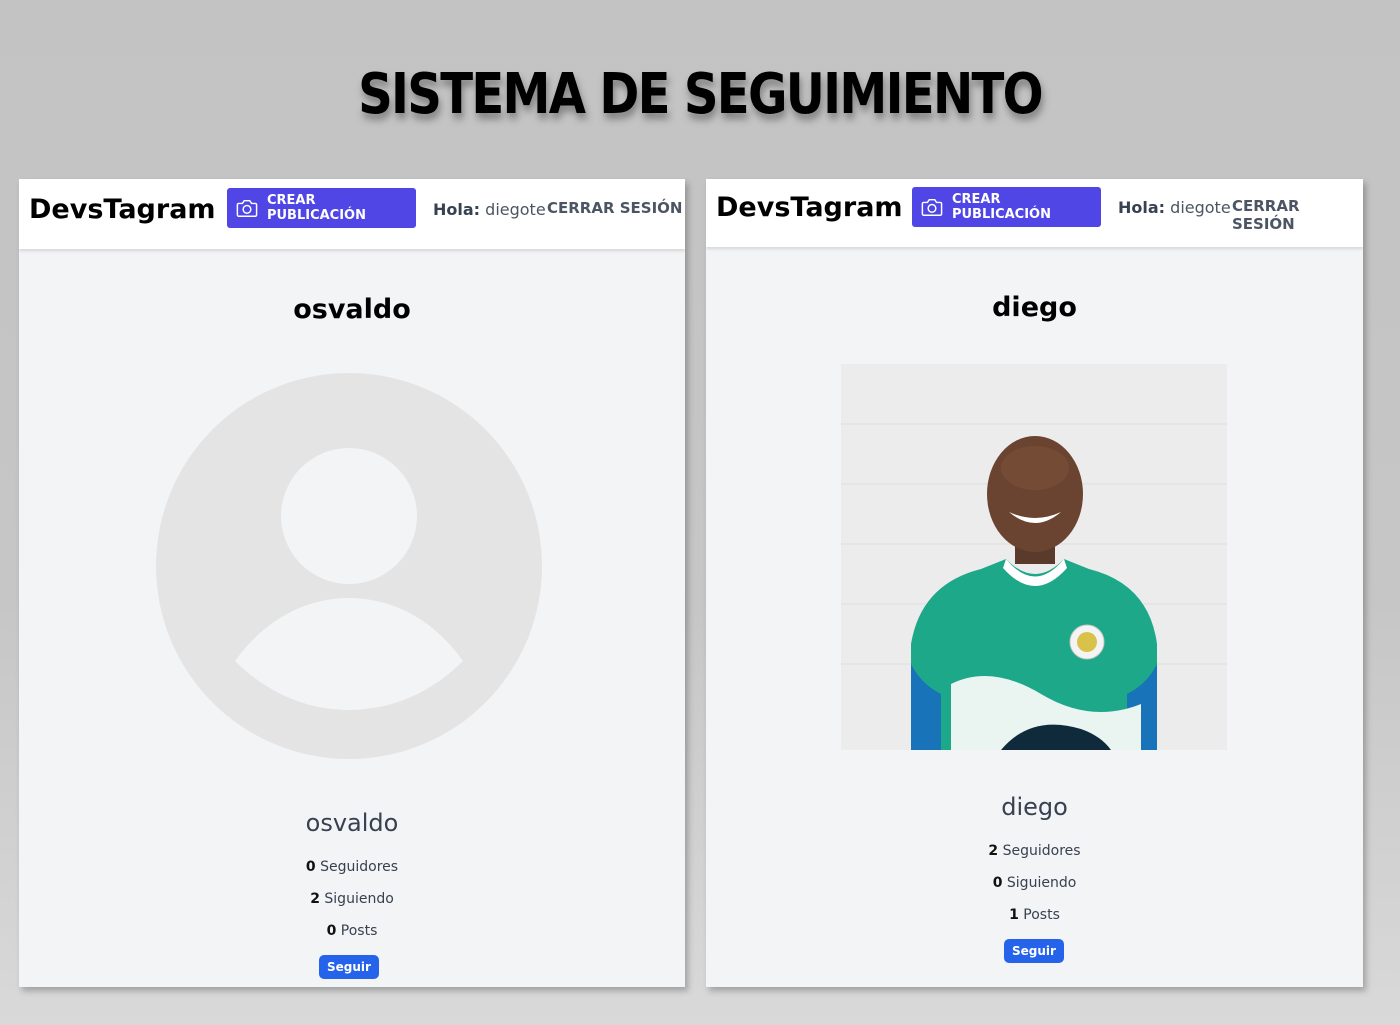 This screenshot has height=1025, width=1400. I want to click on following-count: 0 Siguiendo, so click(1034, 883).